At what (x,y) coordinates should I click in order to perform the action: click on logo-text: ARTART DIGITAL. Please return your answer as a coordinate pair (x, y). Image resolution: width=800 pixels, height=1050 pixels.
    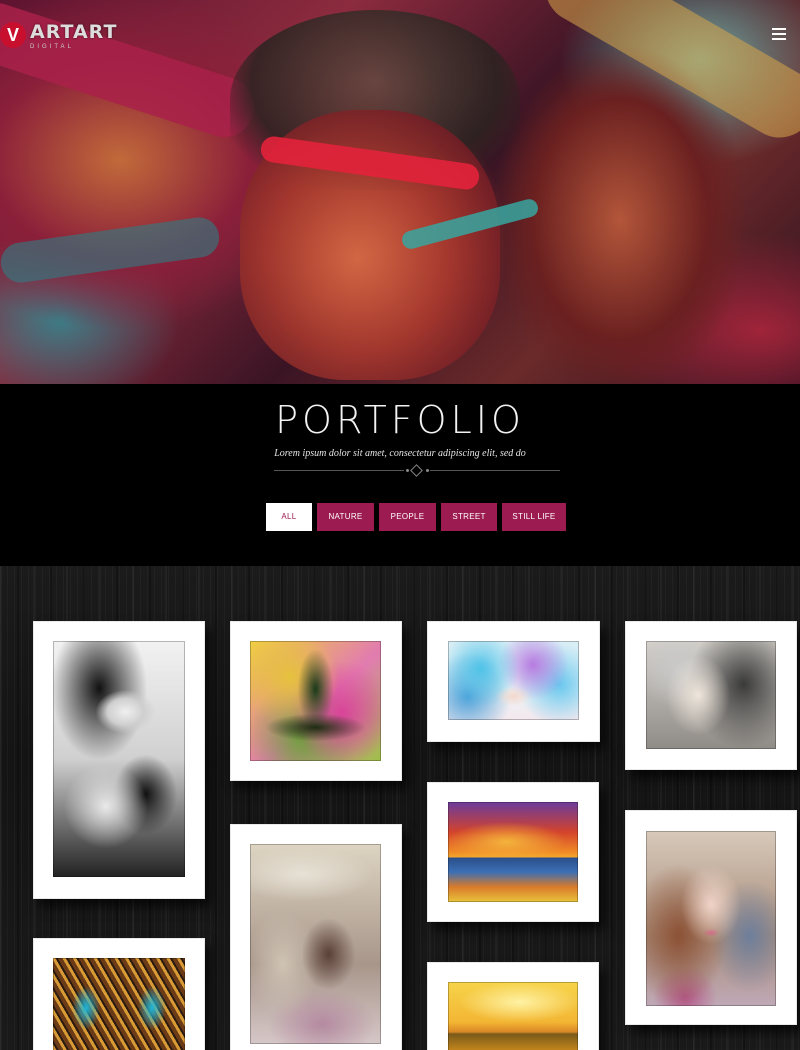
    Looking at the image, I should click on (73, 36).